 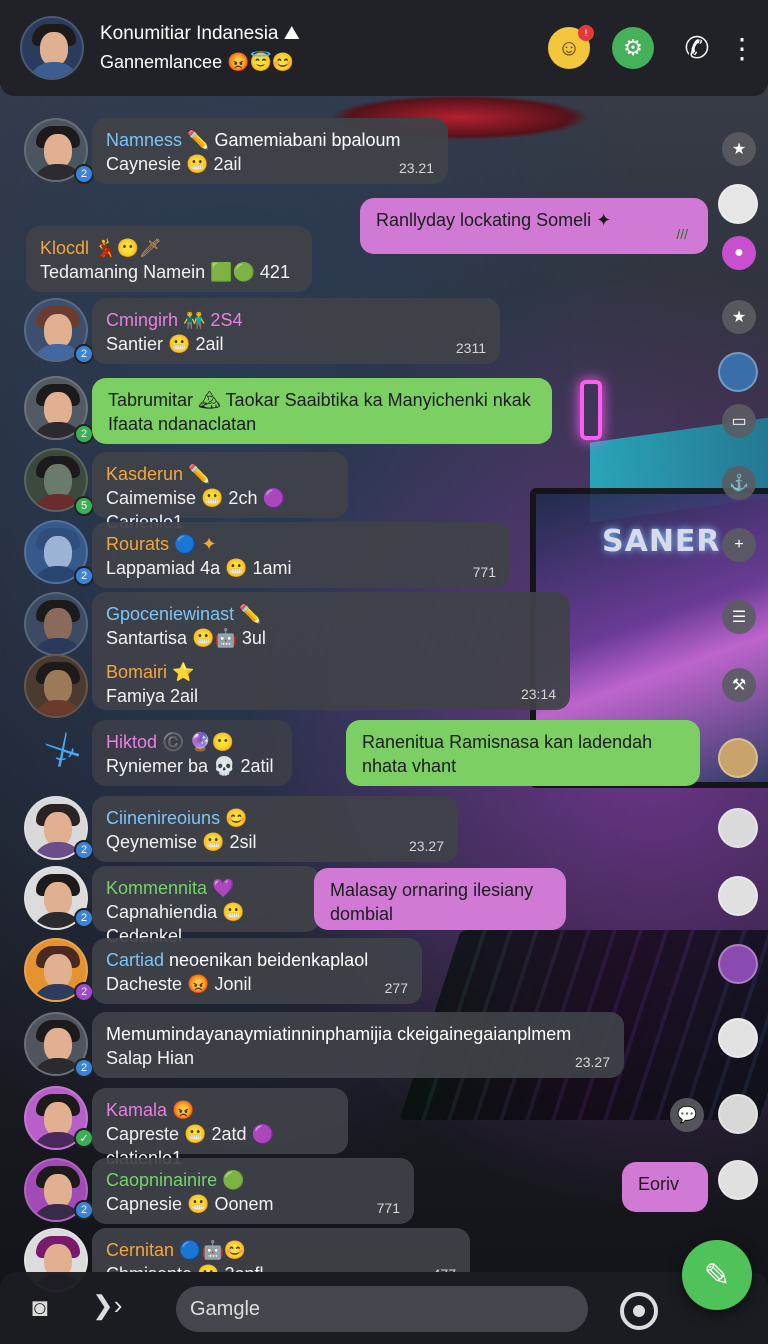 I want to click on monitor-title: SANER, so click(x=661, y=541).